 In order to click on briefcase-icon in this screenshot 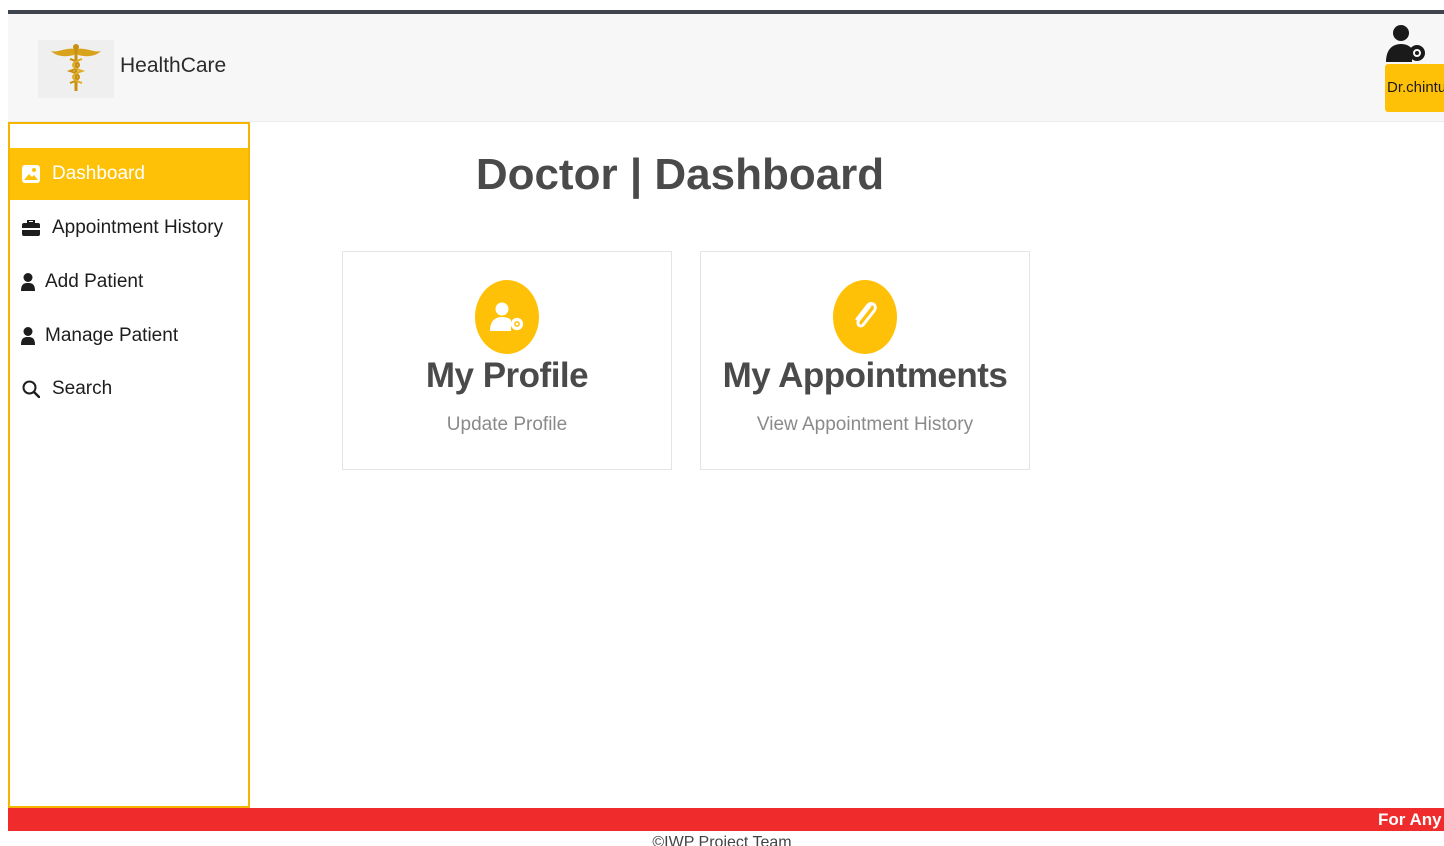, I will do `click(31, 228)`.